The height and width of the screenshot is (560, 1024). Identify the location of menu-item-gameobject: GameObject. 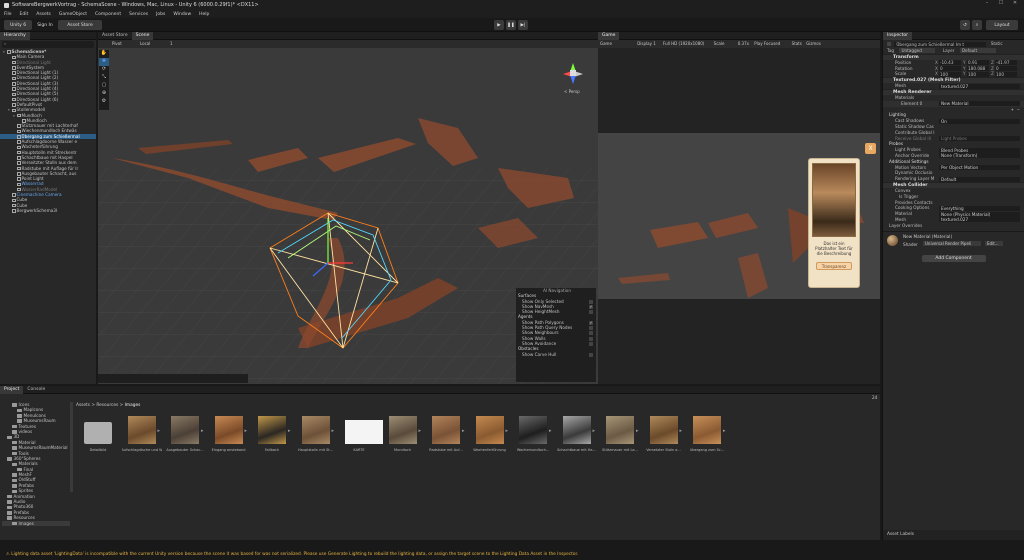
(73, 14).